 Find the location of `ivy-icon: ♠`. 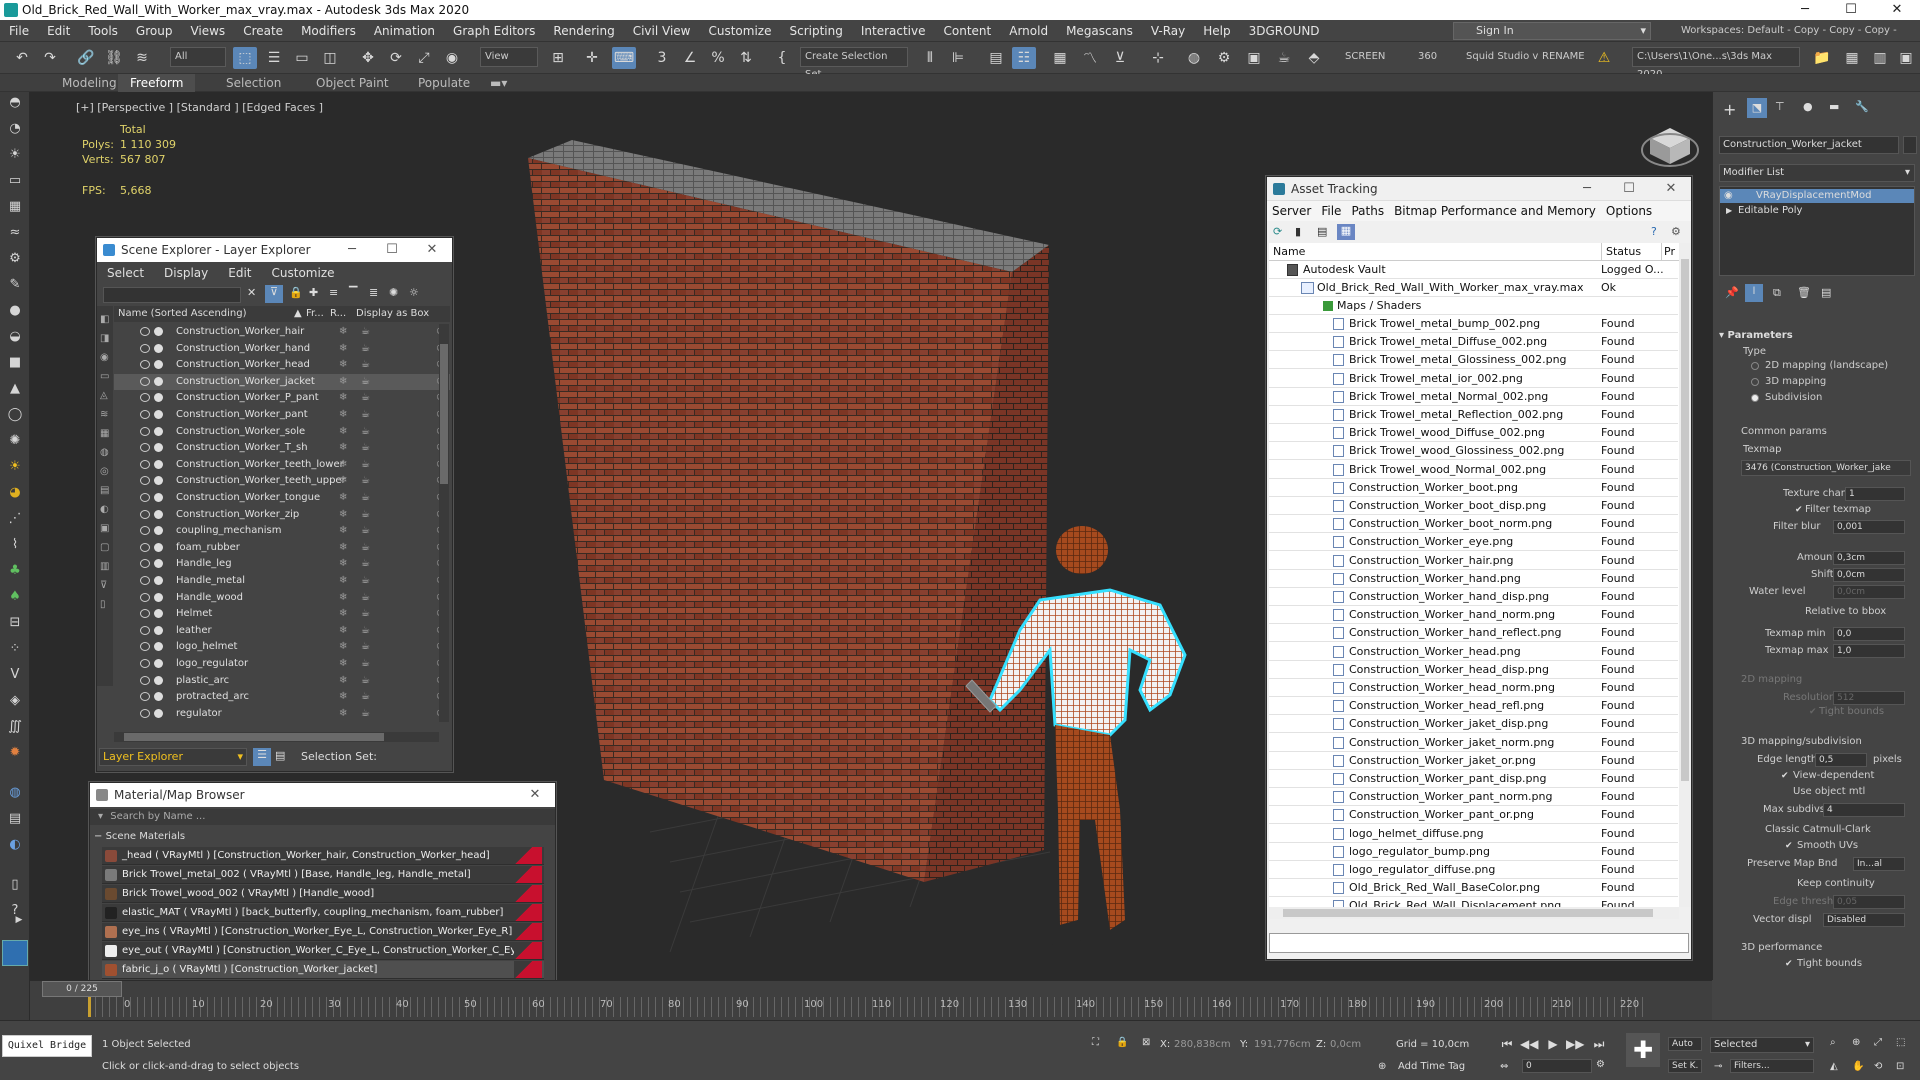

ivy-icon: ♠ is located at coordinates (15, 596).